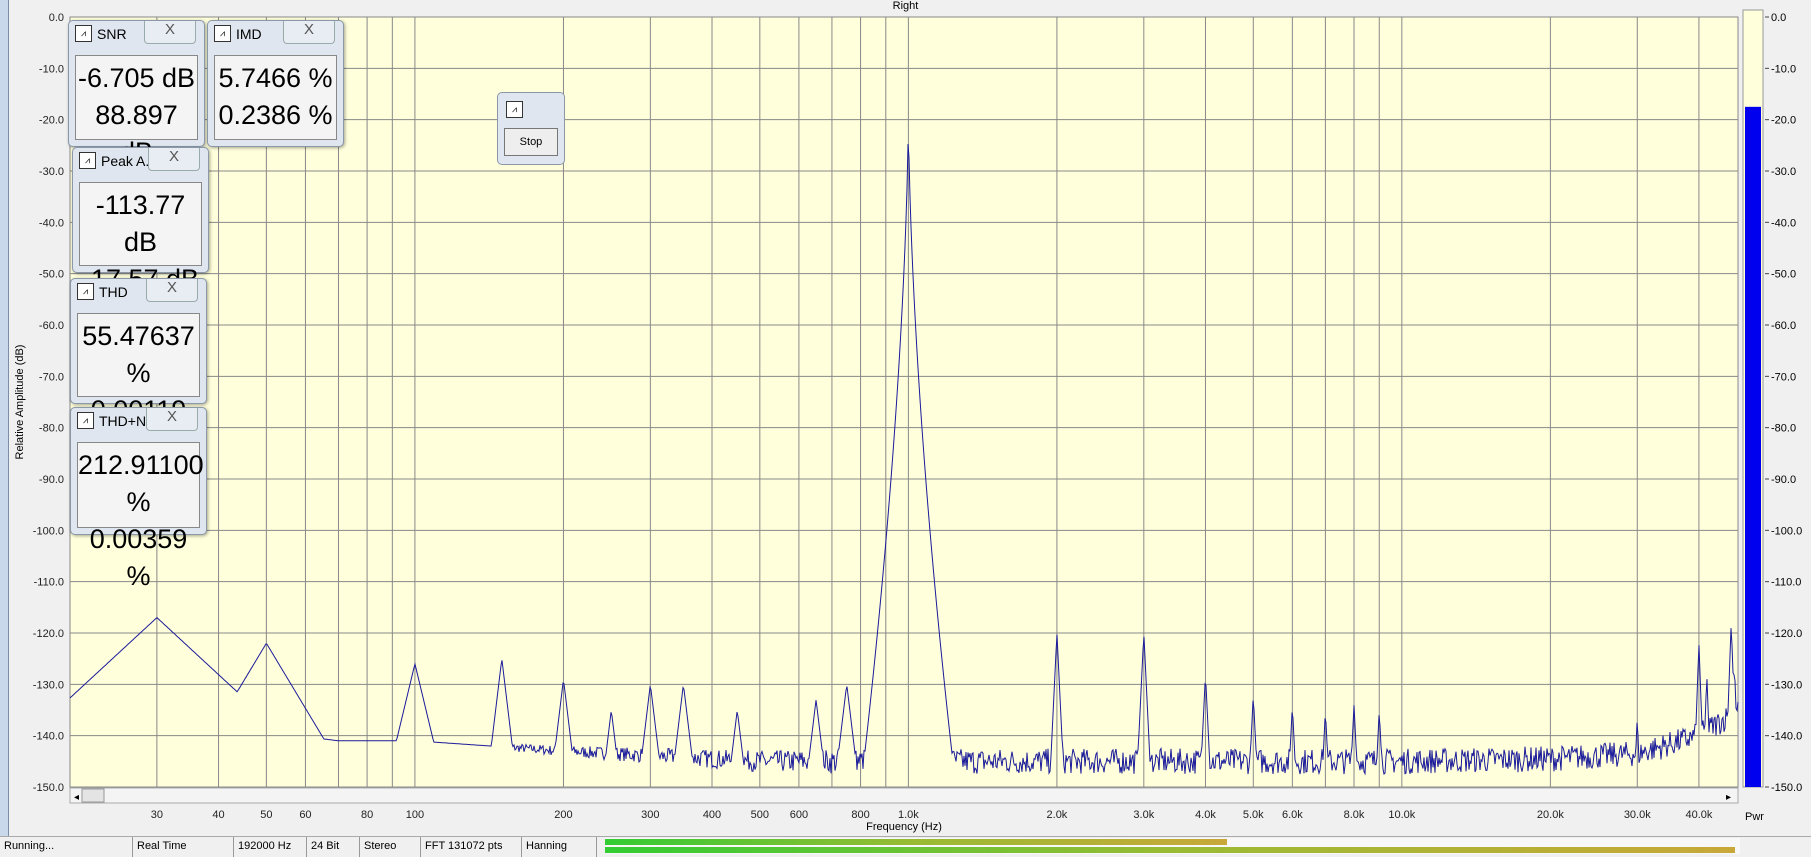 Image resolution: width=1811 pixels, height=857 pixels. Describe the element at coordinates (136, 93) in the screenshot. I see `snr-window: ⩘SNR X -6.705 dB88.897 dB` at that location.